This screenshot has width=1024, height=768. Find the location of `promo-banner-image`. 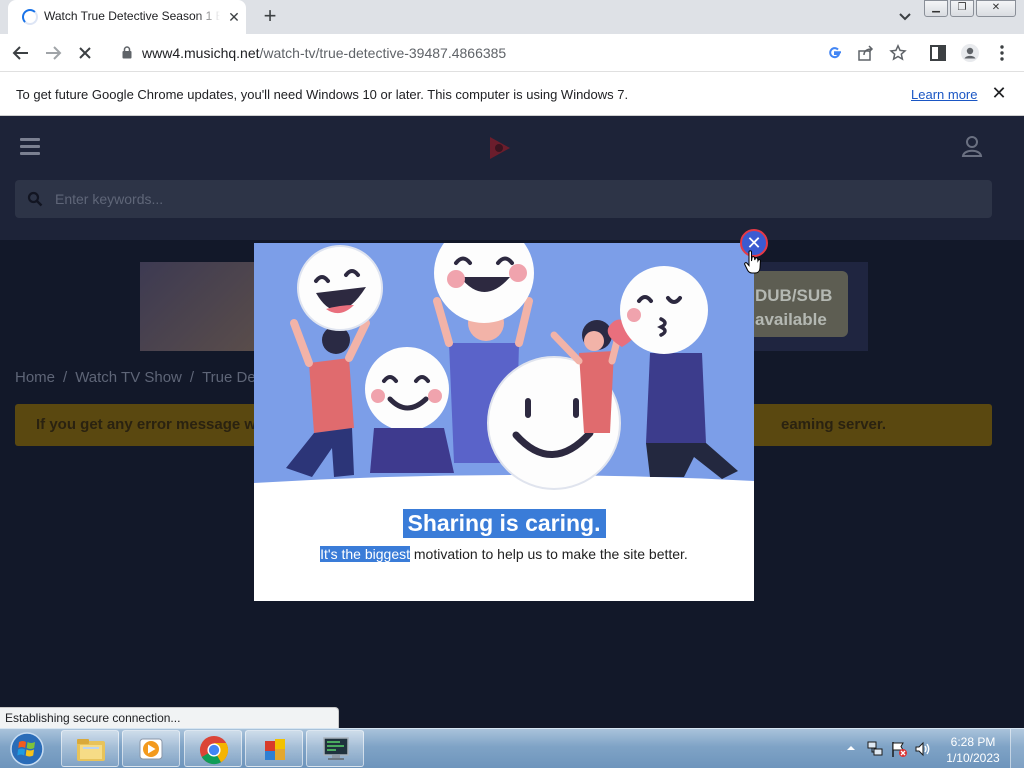

promo-banner-image is located at coordinates (200, 306).